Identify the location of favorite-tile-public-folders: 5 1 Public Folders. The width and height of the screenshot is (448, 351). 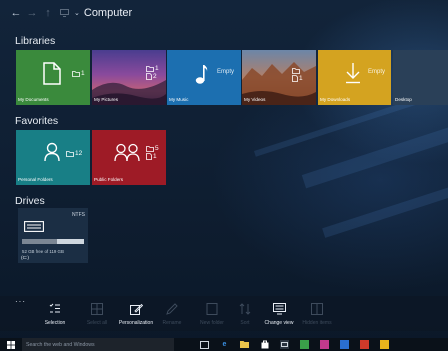
(129, 157).